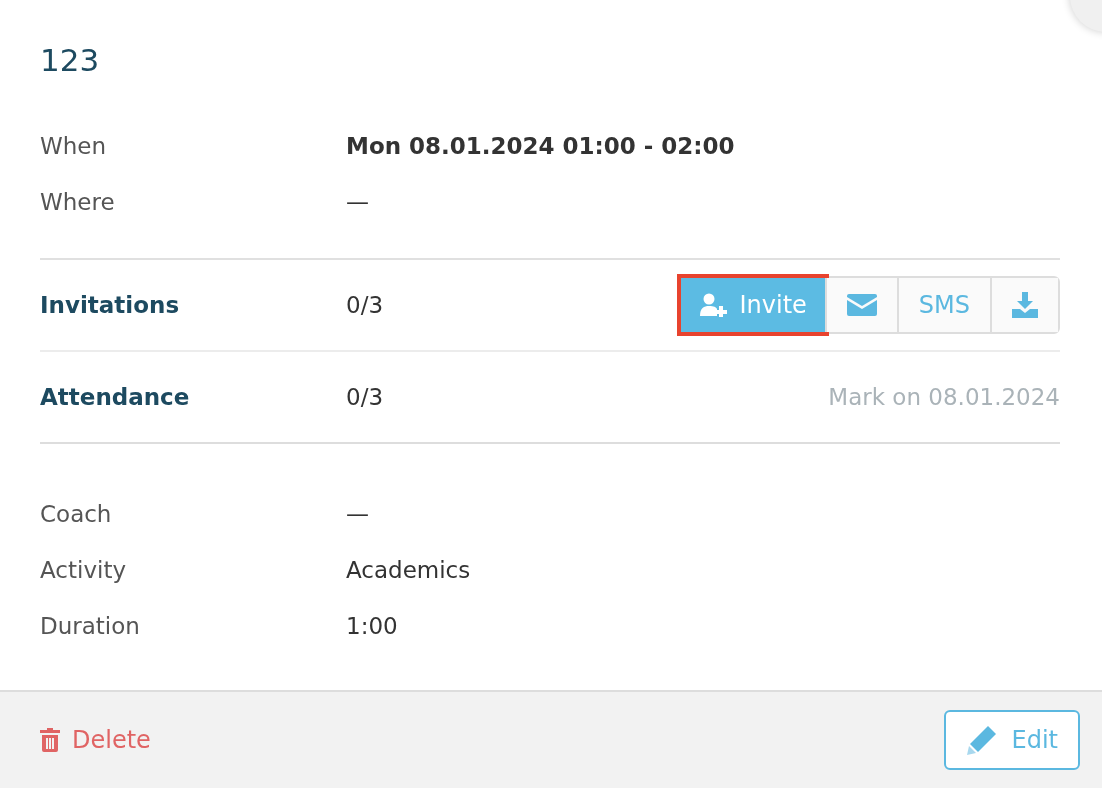 The height and width of the screenshot is (788, 1102). What do you see at coordinates (90, 626) in the screenshot?
I see `field-label: Duration` at bounding box center [90, 626].